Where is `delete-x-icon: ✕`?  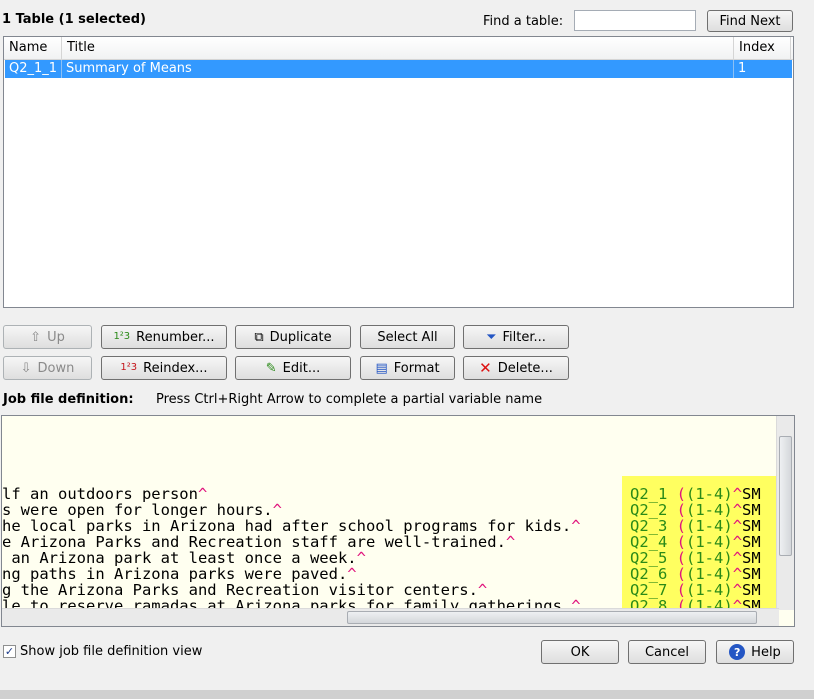 delete-x-icon: ✕ is located at coordinates (485, 367).